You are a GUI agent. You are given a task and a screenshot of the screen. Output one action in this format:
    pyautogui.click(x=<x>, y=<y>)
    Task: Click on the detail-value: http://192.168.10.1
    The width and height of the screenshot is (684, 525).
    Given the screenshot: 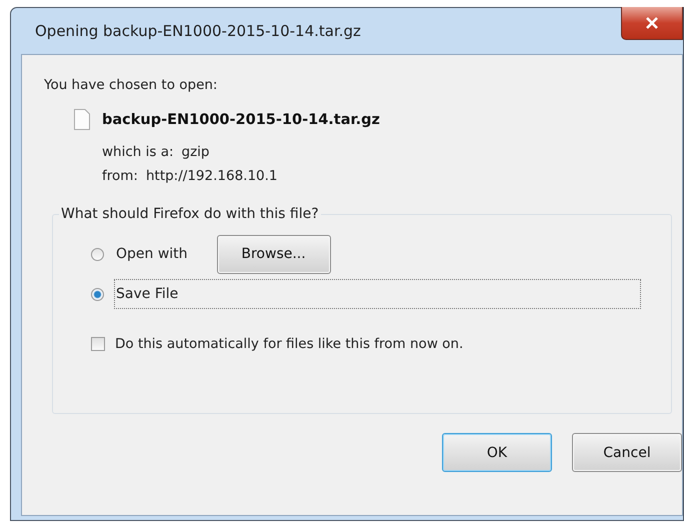 What is the action you would take?
    pyautogui.click(x=212, y=176)
    